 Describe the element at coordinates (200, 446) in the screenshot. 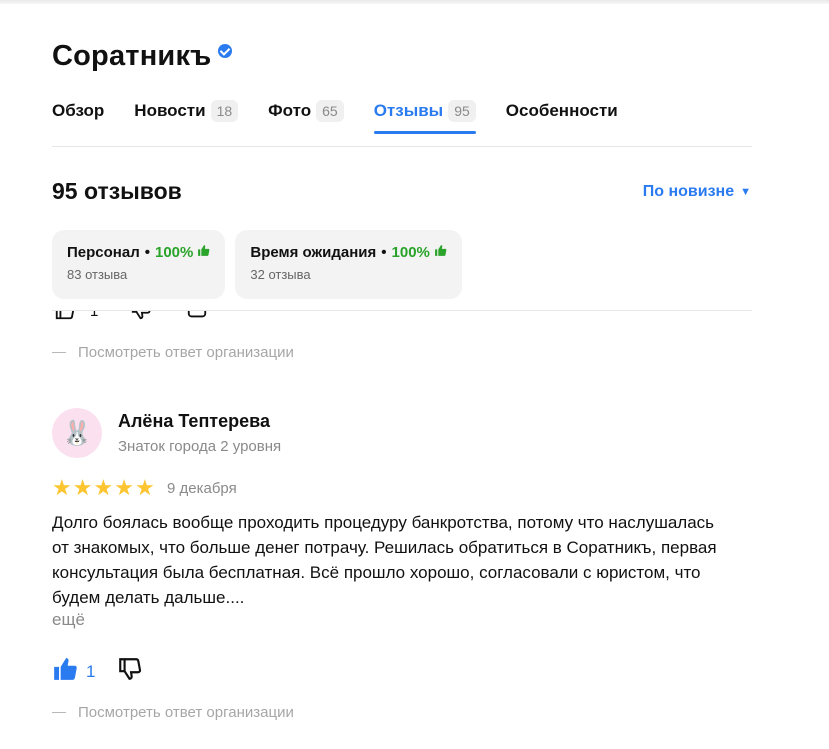

I see `author-level: Знаток города 2 уровня` at that location.